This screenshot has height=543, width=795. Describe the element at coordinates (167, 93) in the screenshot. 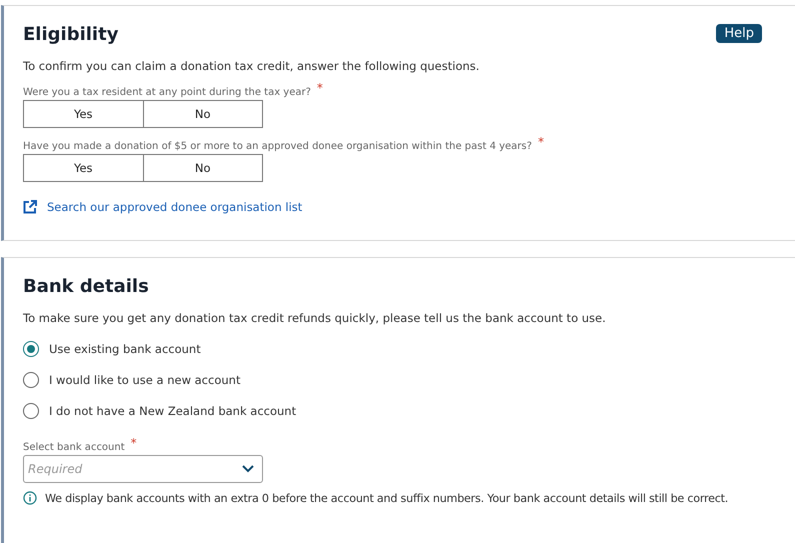

I see `question-label: Were you a tax resident at any point during the tax year?` at that location.